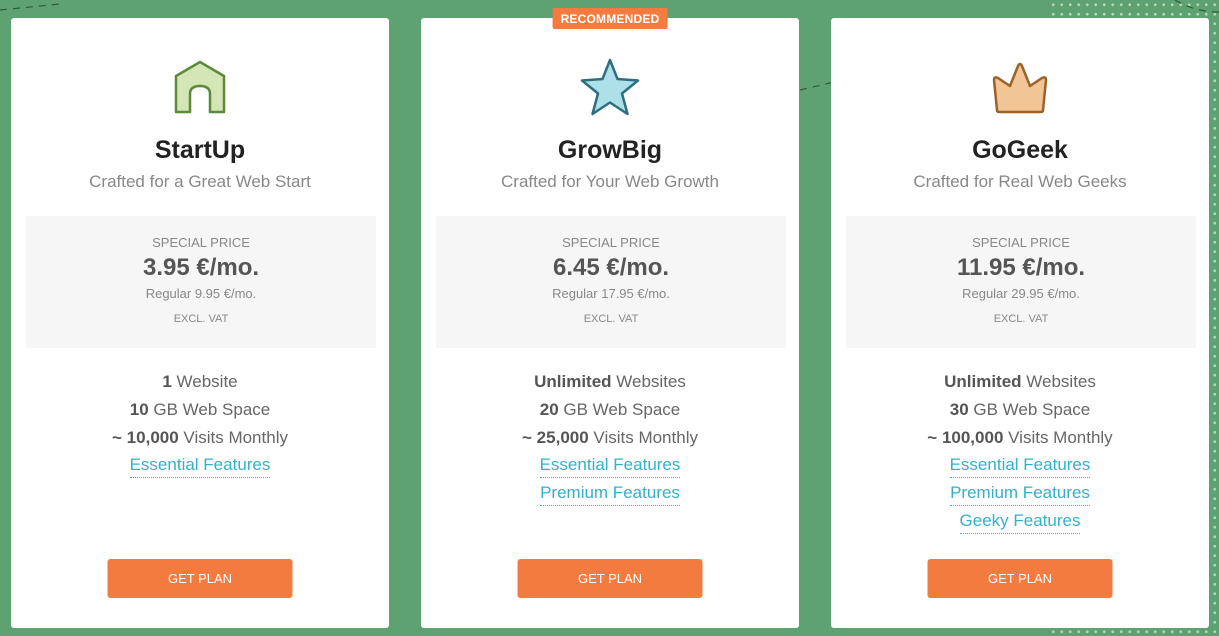  What do you see at coordinates (610, 87) in the screenshot?
I see `star-icon` at bounding box center [610, 87].